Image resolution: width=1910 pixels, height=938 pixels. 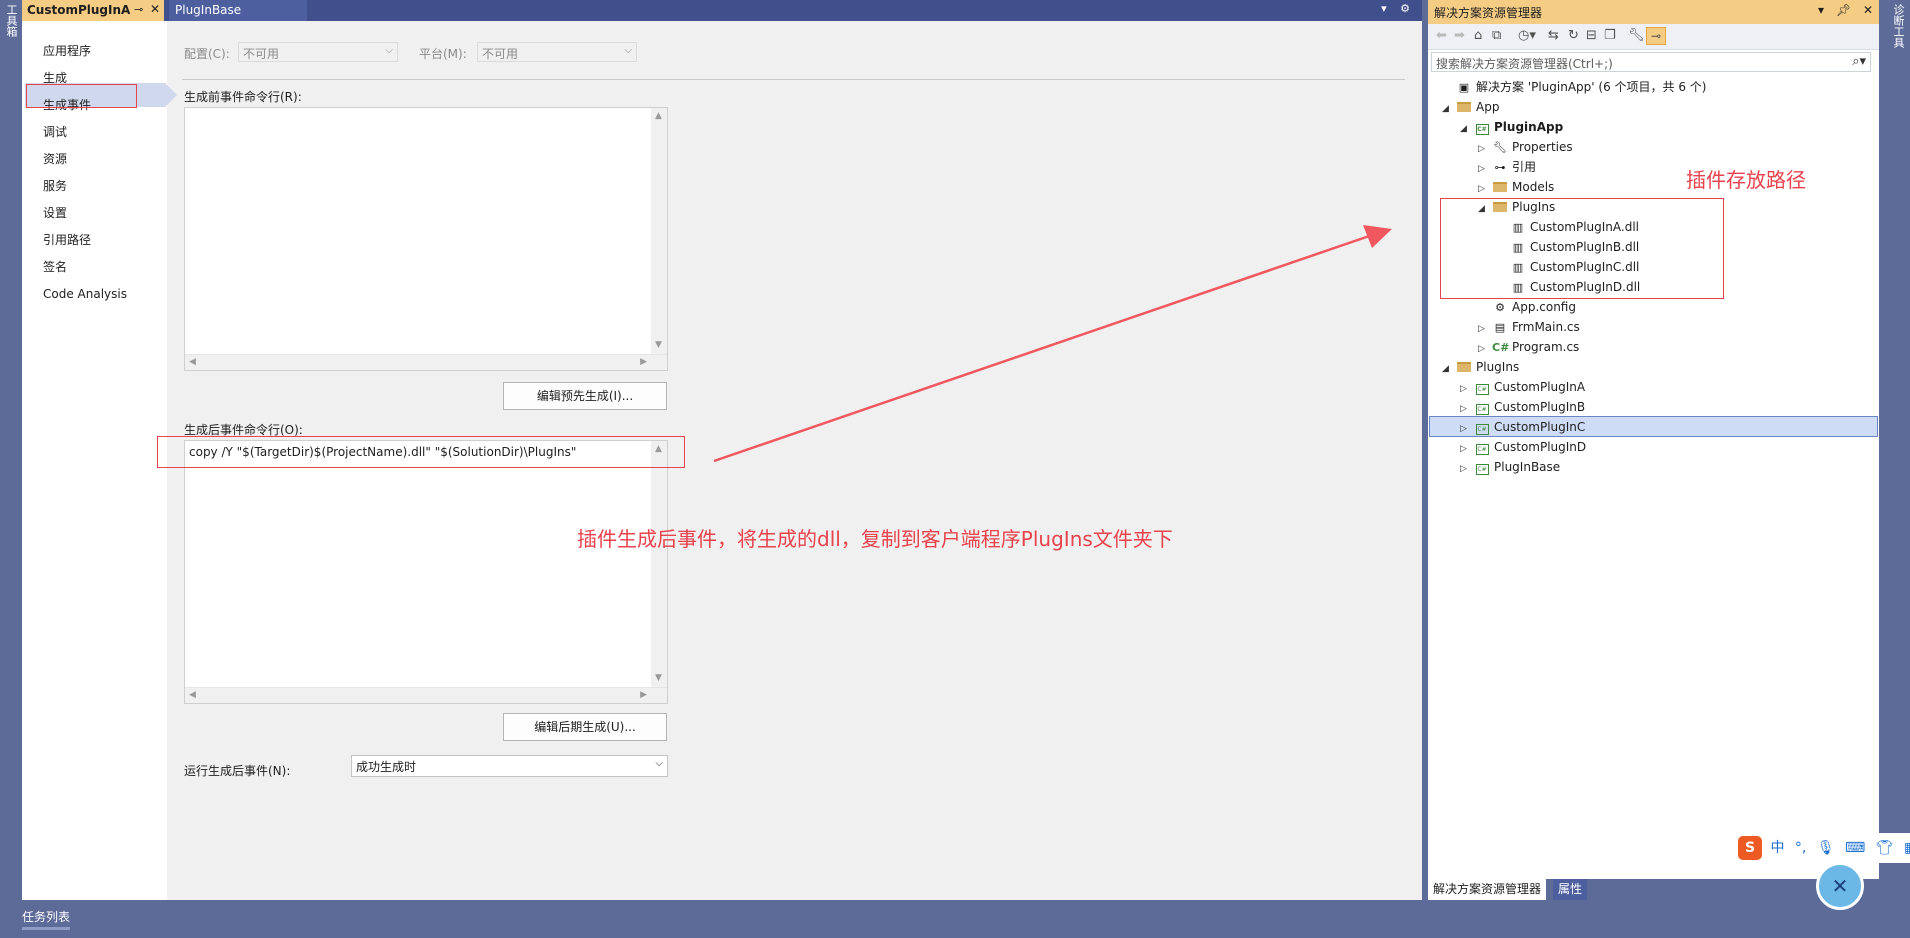 I want to click on pin-icon: 📌︎, so click(x=1843, y=10).